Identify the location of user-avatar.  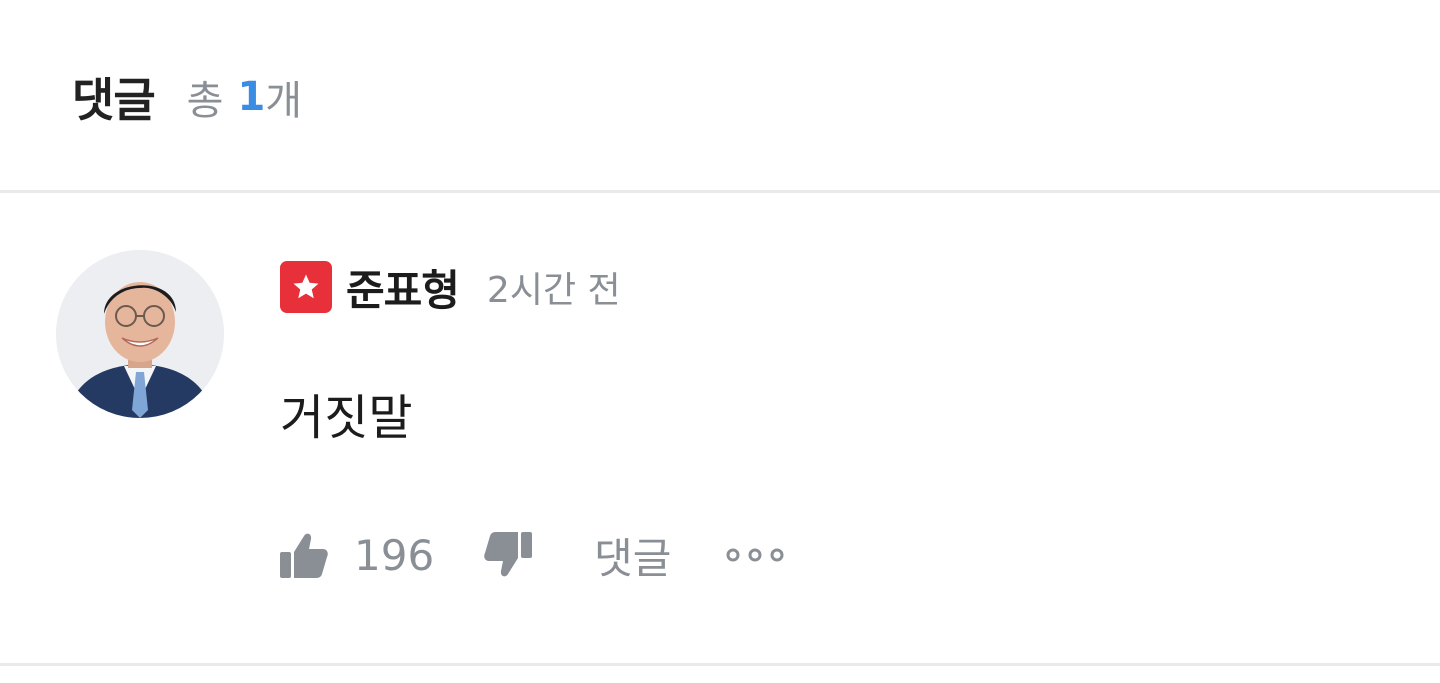
(140, 334).